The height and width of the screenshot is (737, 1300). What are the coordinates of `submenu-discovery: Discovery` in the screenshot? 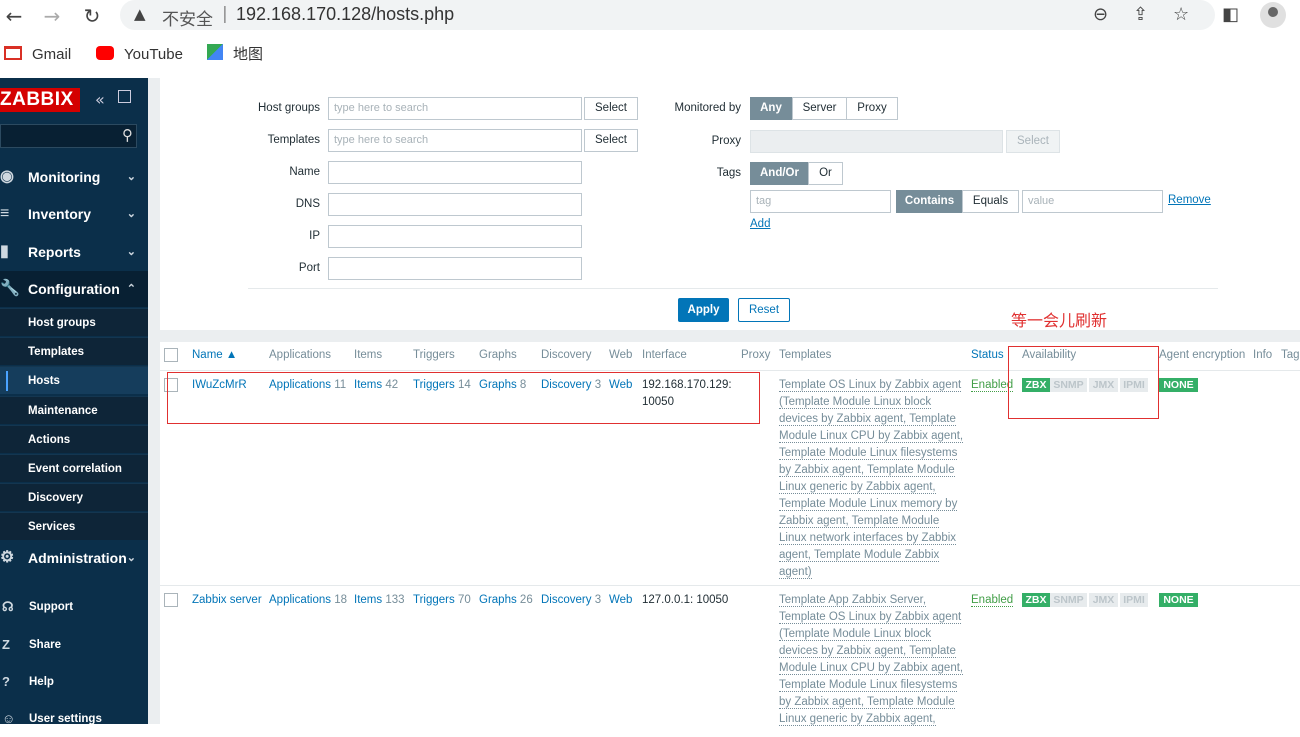 It's located at (74, 497).